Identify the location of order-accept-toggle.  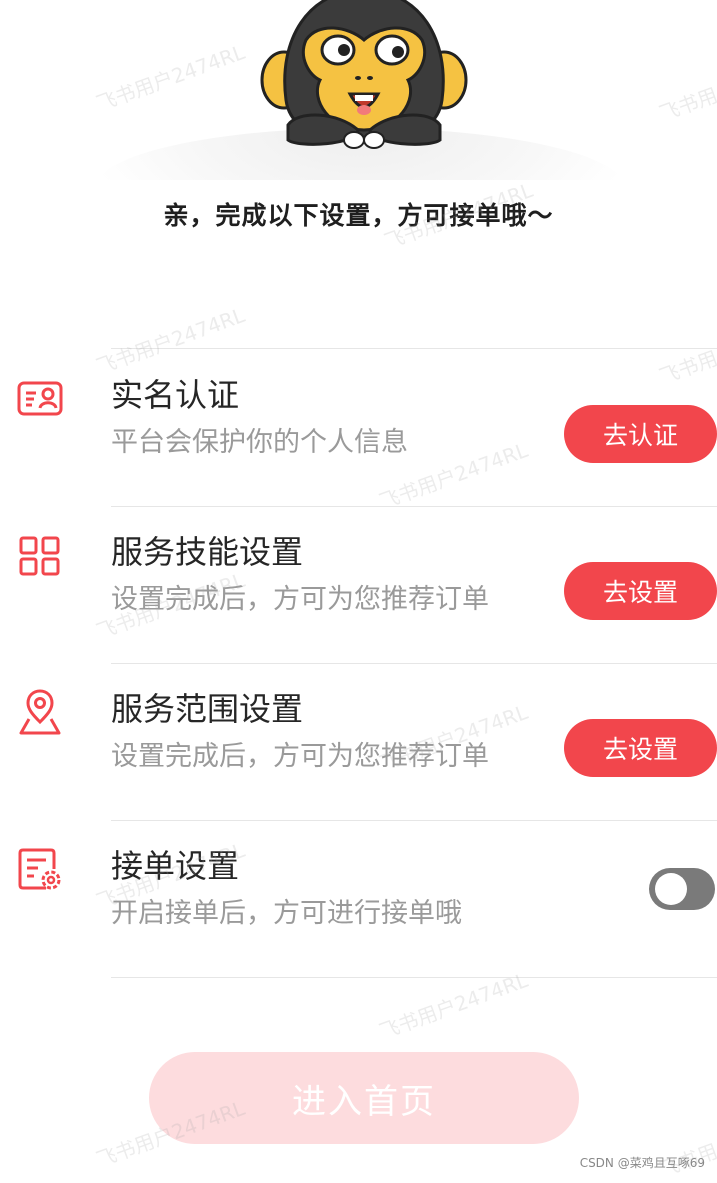
(682, 889).